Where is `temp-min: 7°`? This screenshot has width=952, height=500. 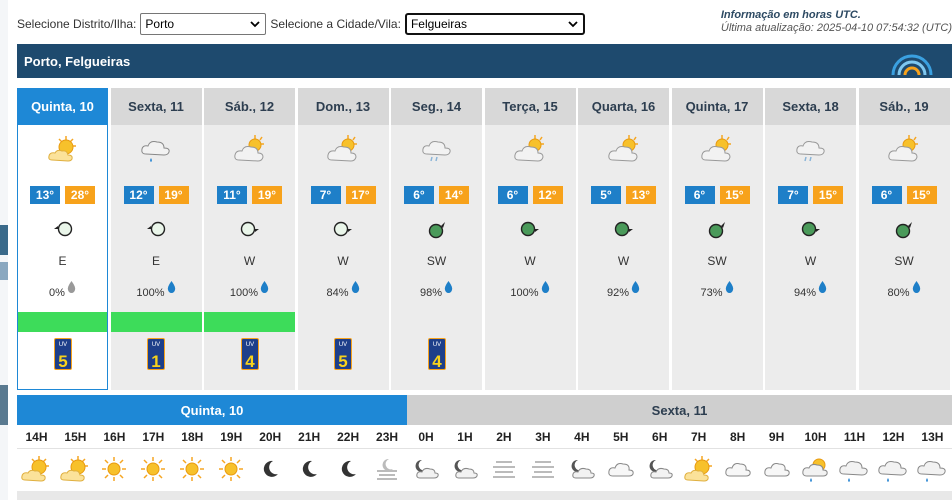 temp-min: 7° is located at coordinates (325, 195).